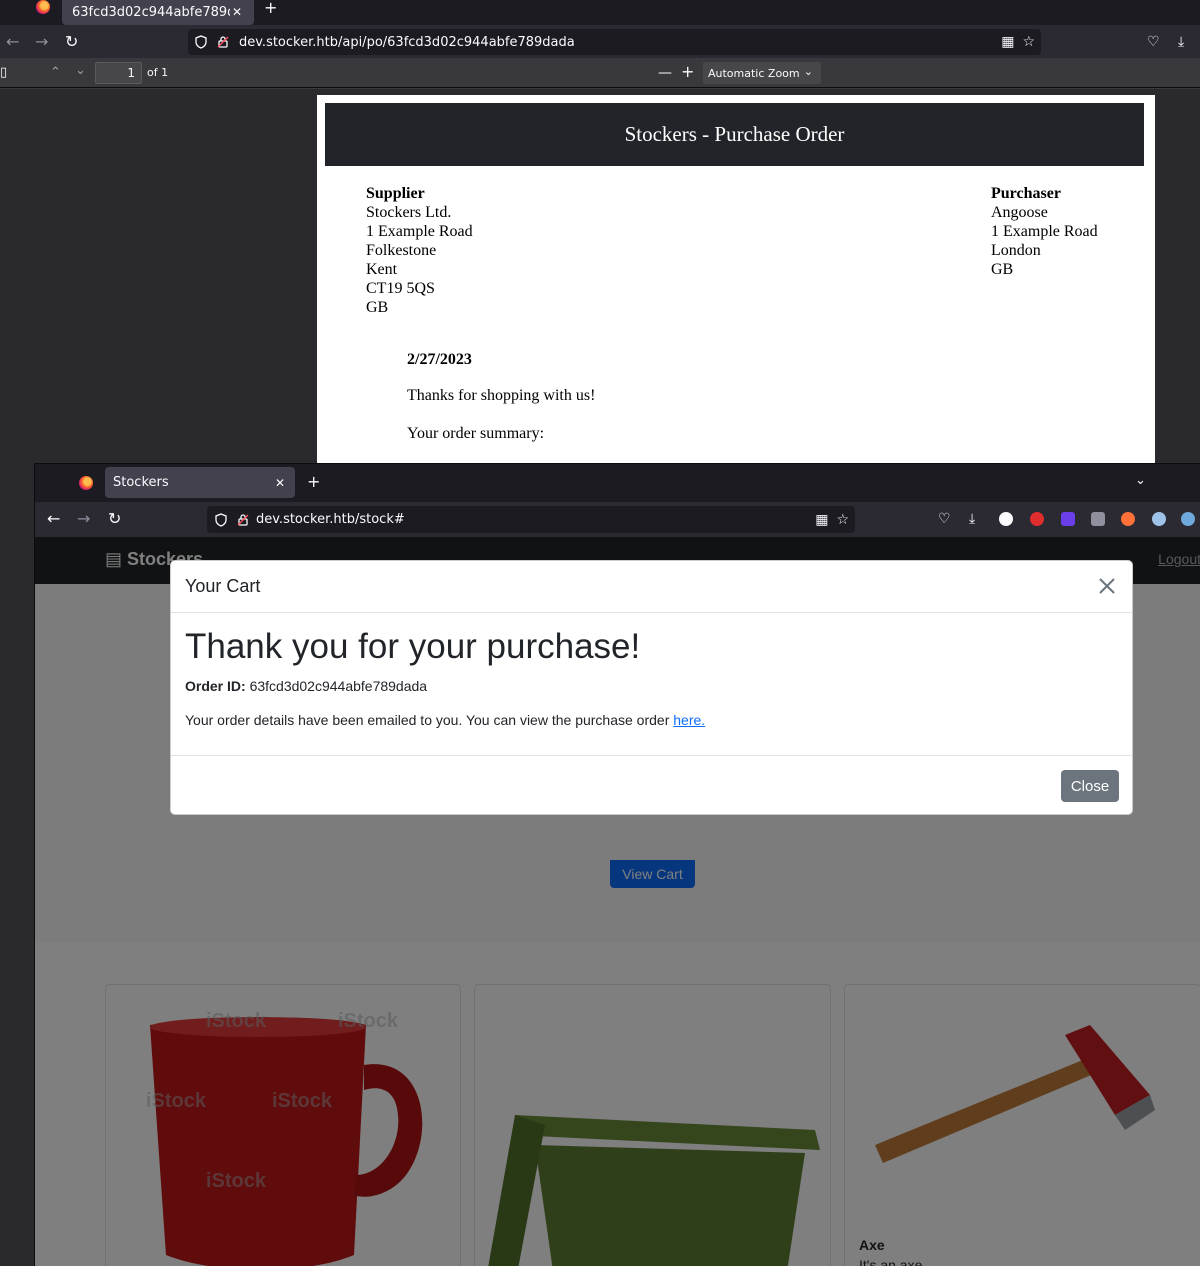 The width and height of the screenshot is (1200, 1266). Describe the element at coordinates (651, 587) in the screenshot. I see `modal-header: Your Cart` at that location.